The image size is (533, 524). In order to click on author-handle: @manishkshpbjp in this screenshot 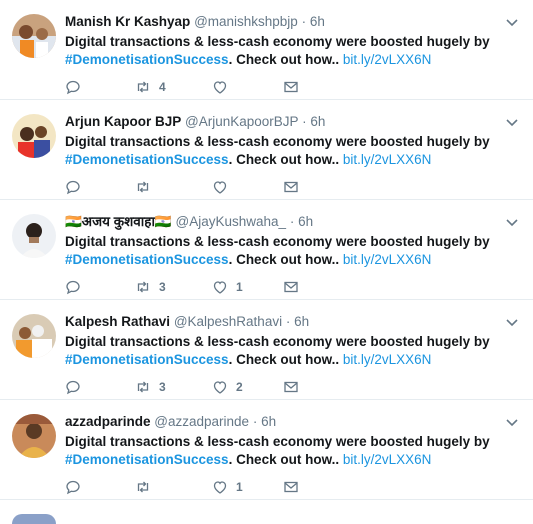, I will do `click(246, 21)`.